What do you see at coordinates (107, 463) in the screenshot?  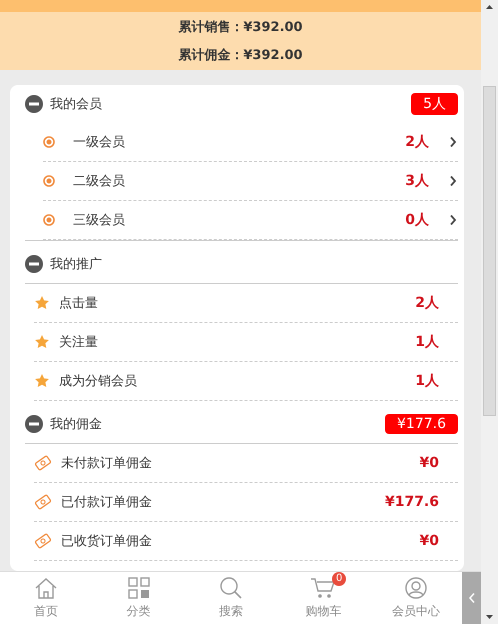 I see `item-label: 未付款订单佣金` at bounding box center [107, 463].